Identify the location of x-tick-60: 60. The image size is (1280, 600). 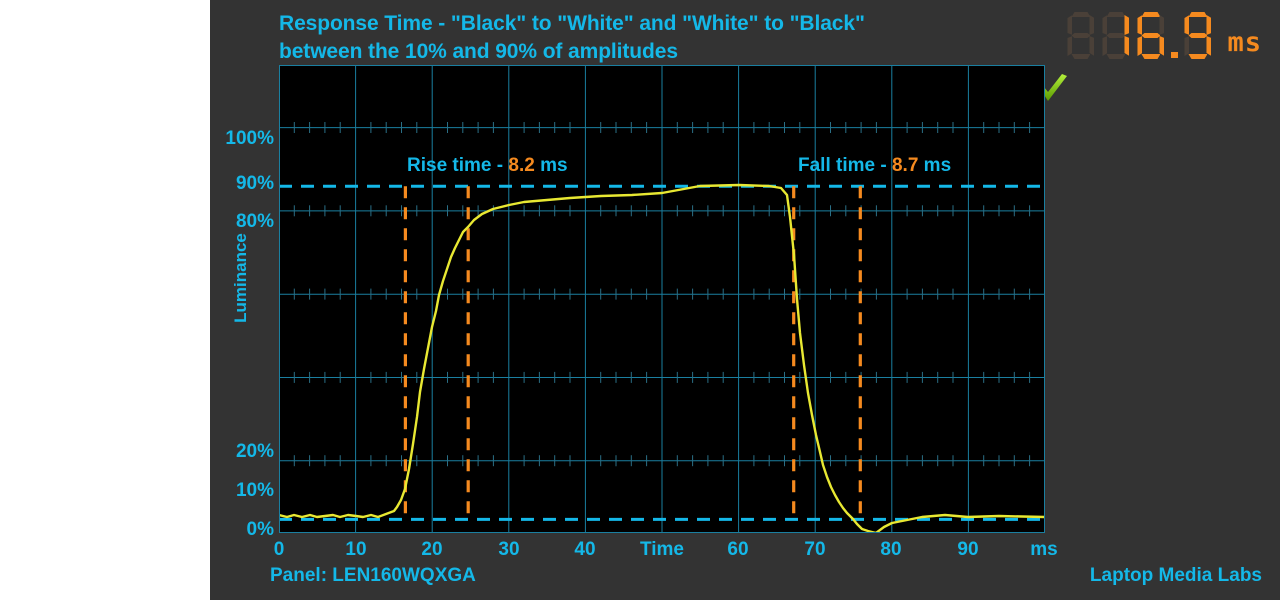
(738, 549).